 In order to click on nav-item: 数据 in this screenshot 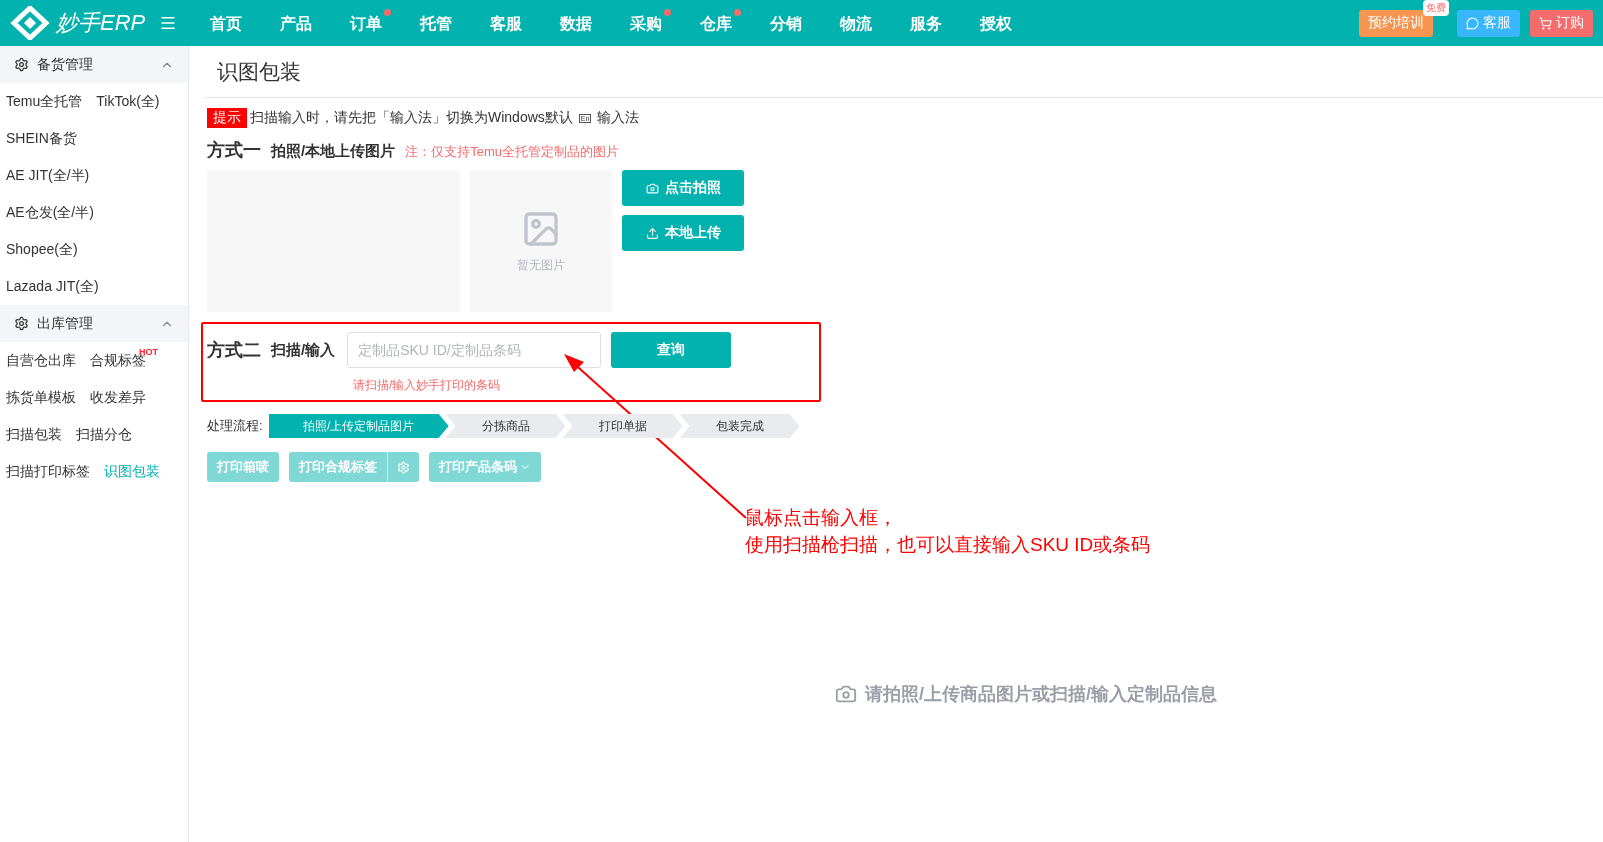, I will do `click(576, 23)`.